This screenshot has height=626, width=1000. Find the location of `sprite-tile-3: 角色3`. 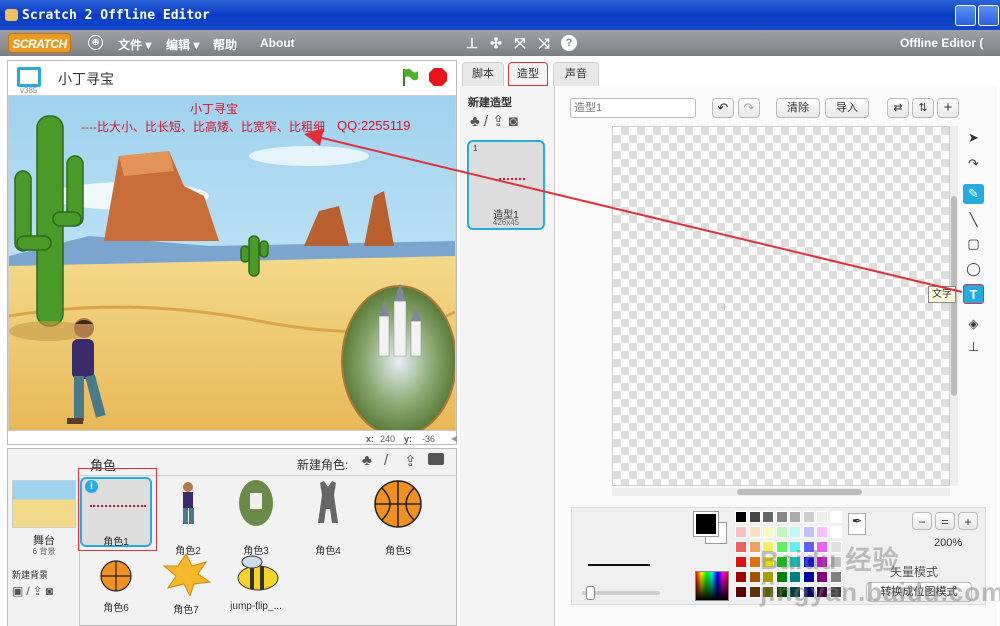

sprite-tile-3: 角色3 is located at coordinates (256, 518).